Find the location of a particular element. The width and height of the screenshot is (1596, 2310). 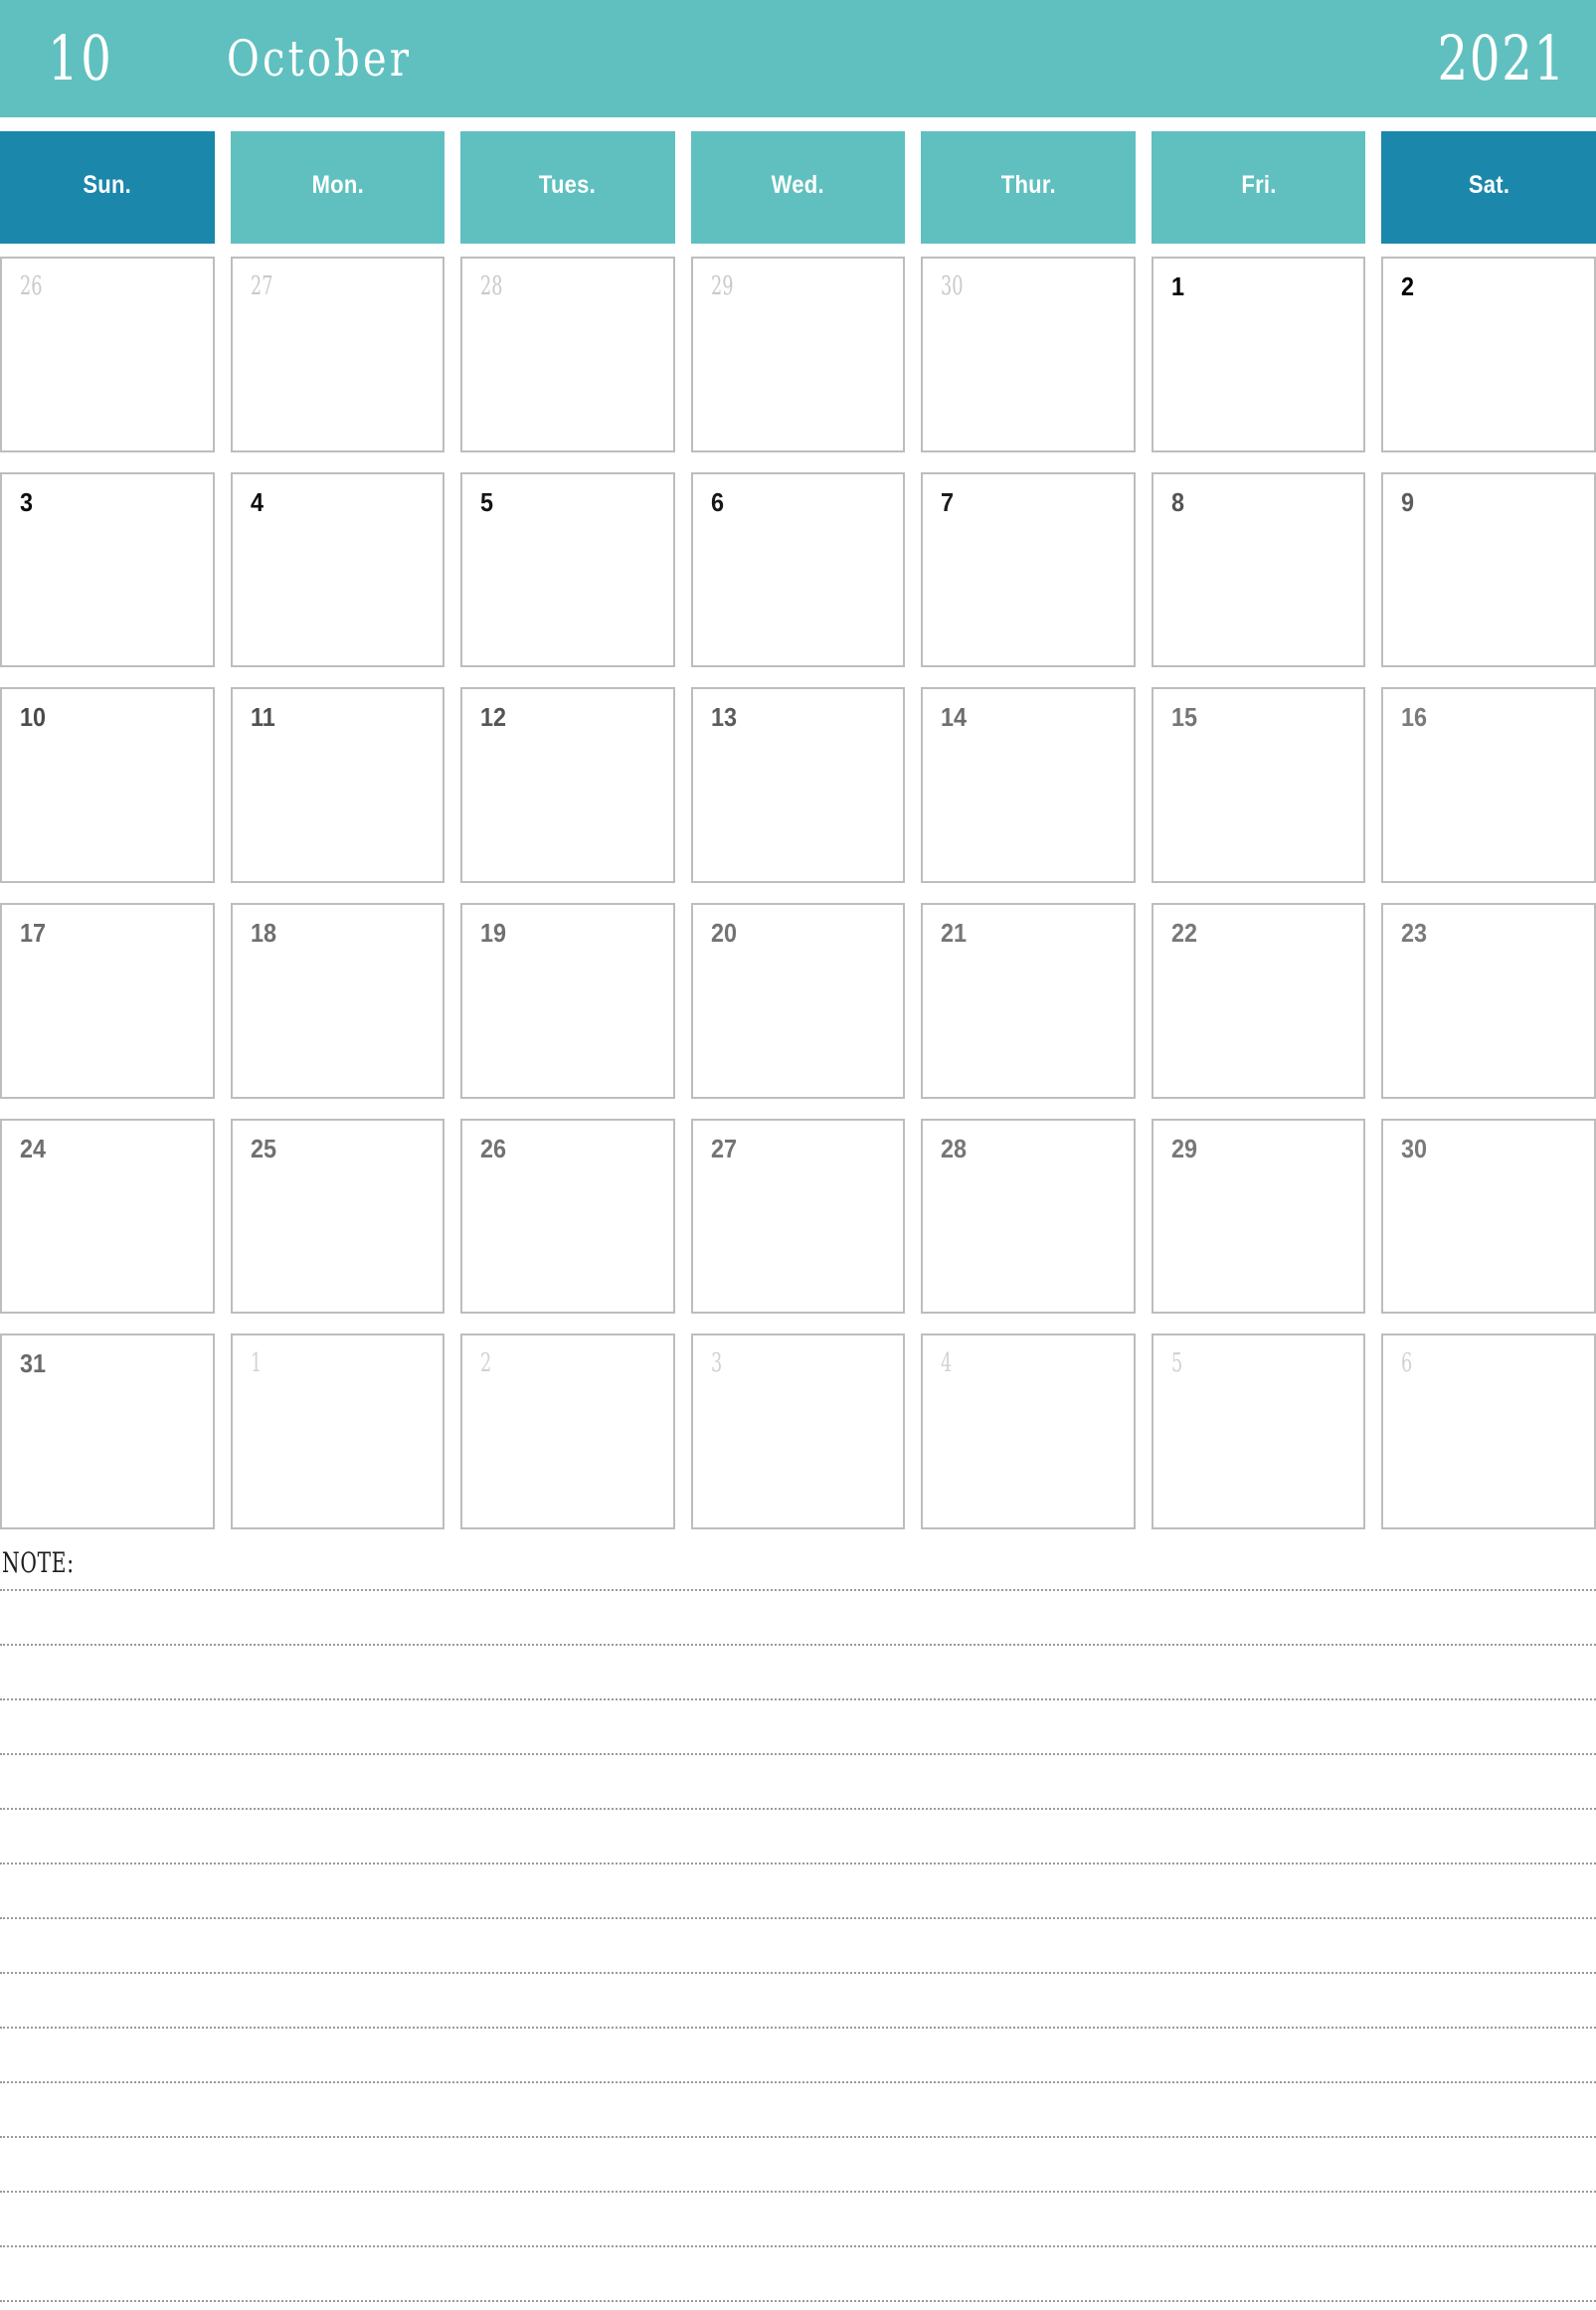

date-number: 12 is located at coordinates (494, 717).